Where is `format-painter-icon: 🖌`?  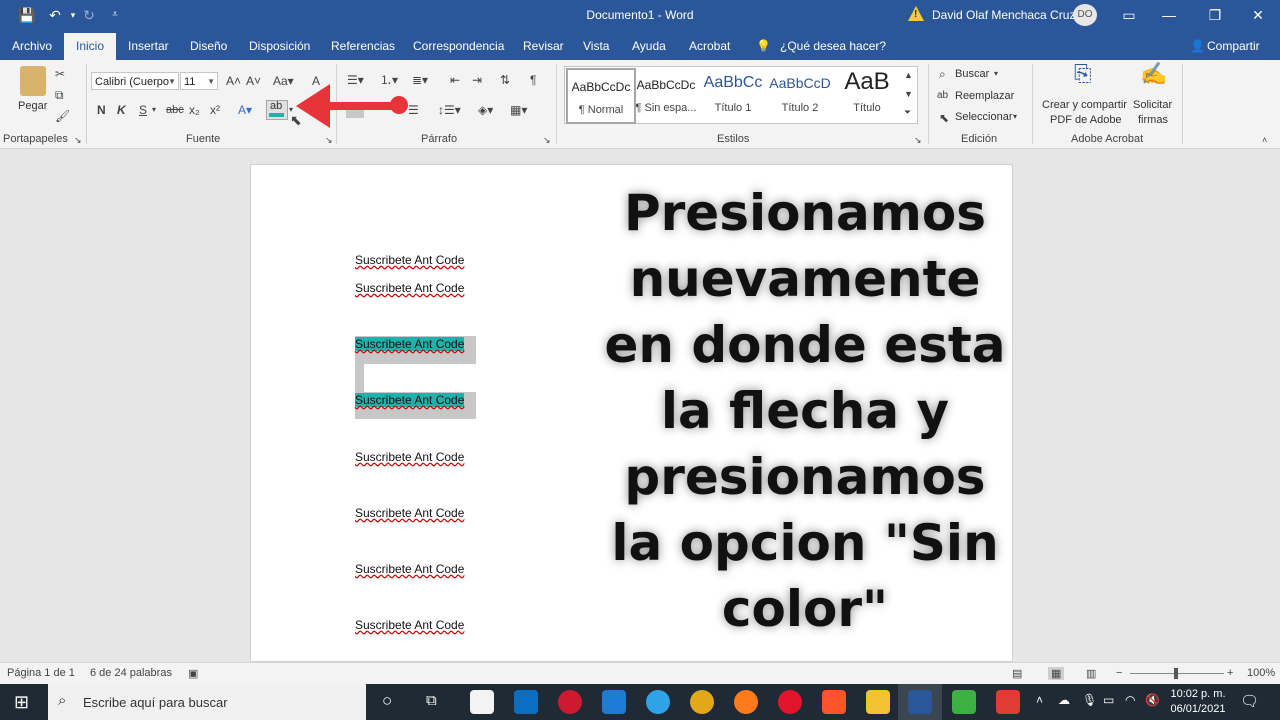
format-painter-icon: 🖌 is located at coordinates (62, 116).